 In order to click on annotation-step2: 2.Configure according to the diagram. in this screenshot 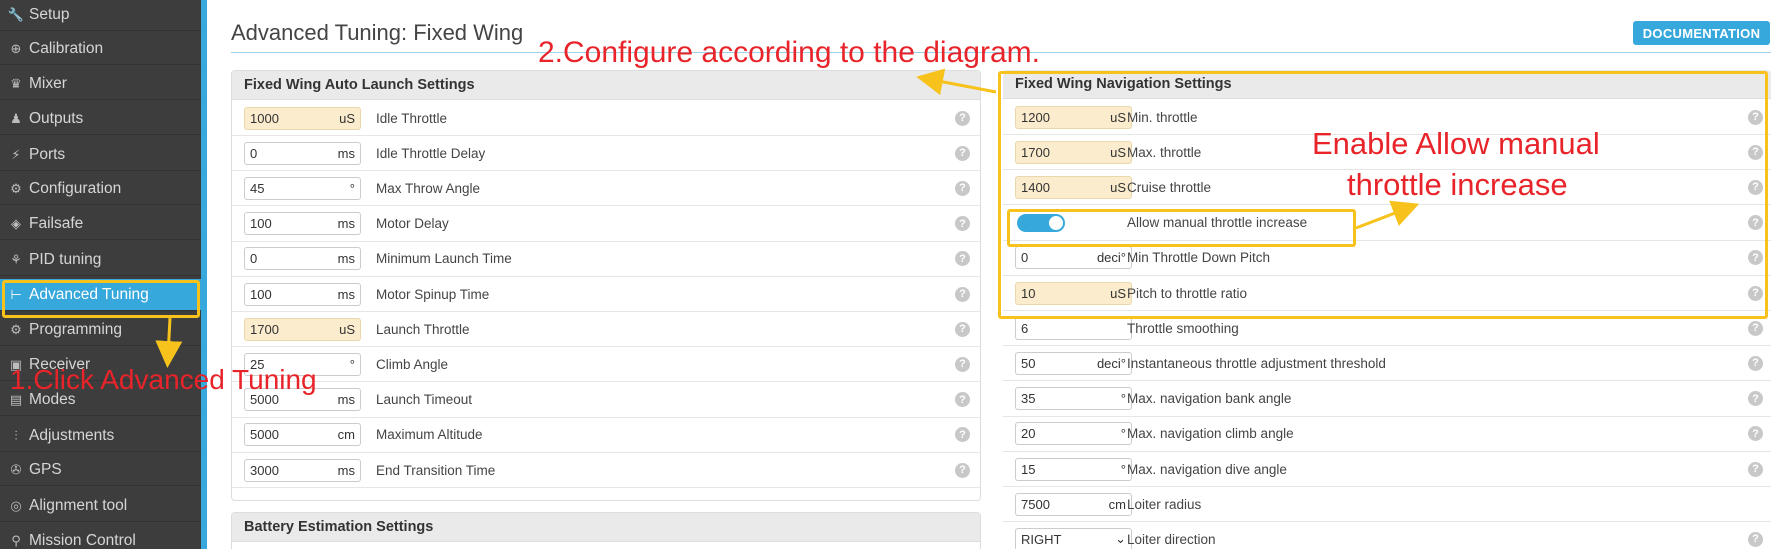, I will do `click(789, 52)`.